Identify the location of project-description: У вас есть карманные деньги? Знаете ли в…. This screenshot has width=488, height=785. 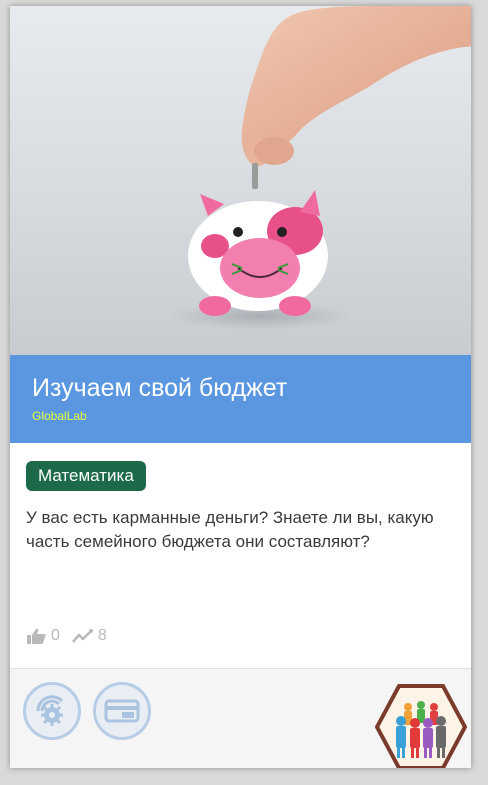
(230, 529).